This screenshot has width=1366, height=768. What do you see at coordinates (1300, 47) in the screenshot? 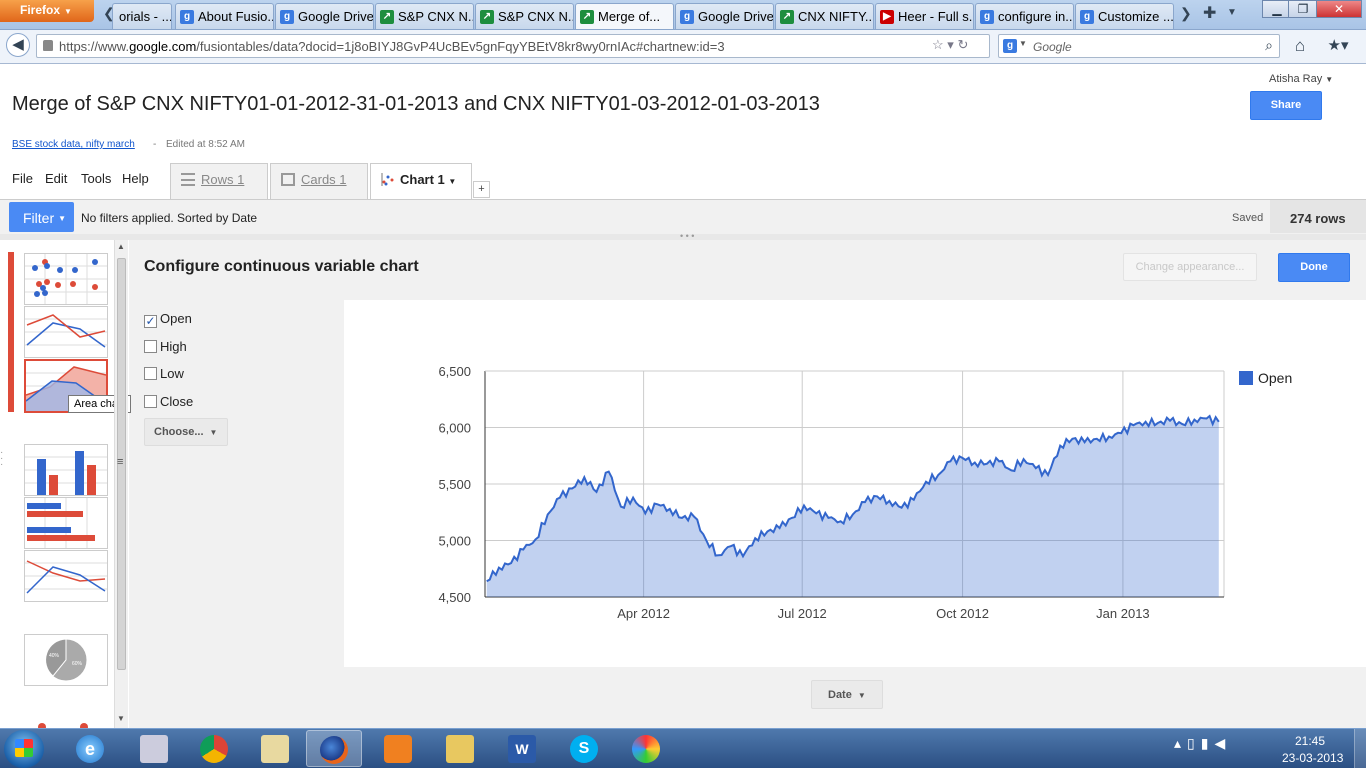
I see `home-icon: ⌂` at bounding box center [1300, 47].